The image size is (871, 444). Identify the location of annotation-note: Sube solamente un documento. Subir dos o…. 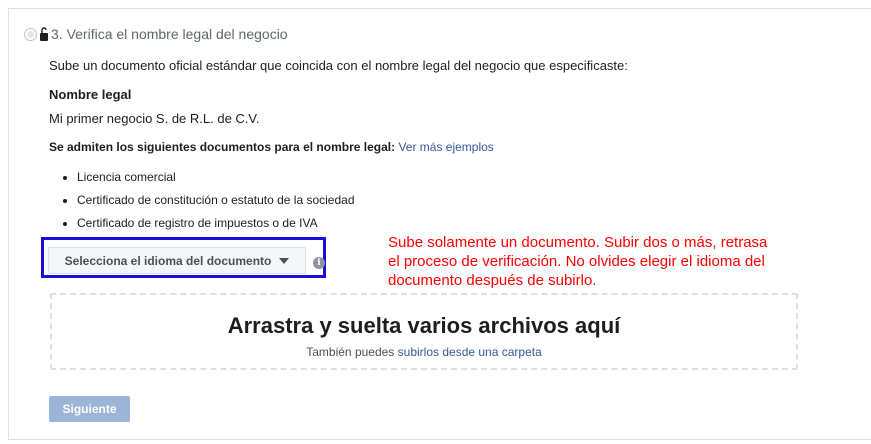
(578, 261).